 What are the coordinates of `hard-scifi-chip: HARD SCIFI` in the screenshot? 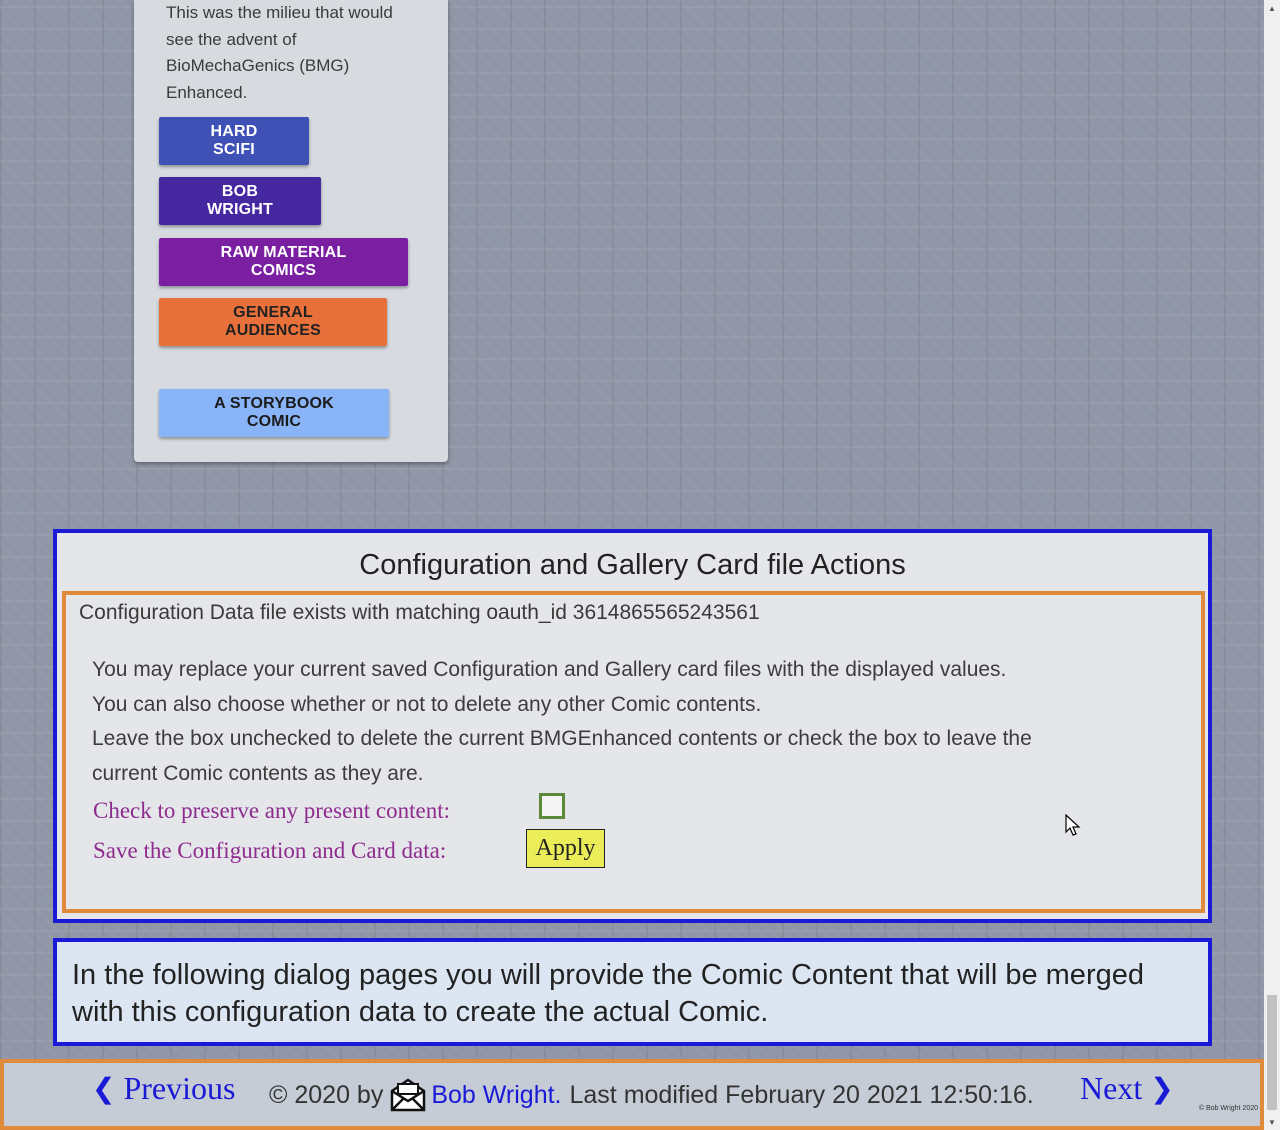 It's located at (234, 141).